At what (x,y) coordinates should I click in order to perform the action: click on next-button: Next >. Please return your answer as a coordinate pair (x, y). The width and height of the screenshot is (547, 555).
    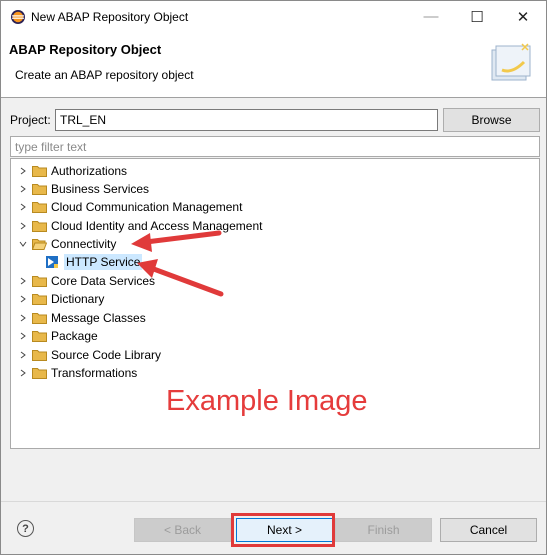
    Looking at the image, I should click on (284, 530).